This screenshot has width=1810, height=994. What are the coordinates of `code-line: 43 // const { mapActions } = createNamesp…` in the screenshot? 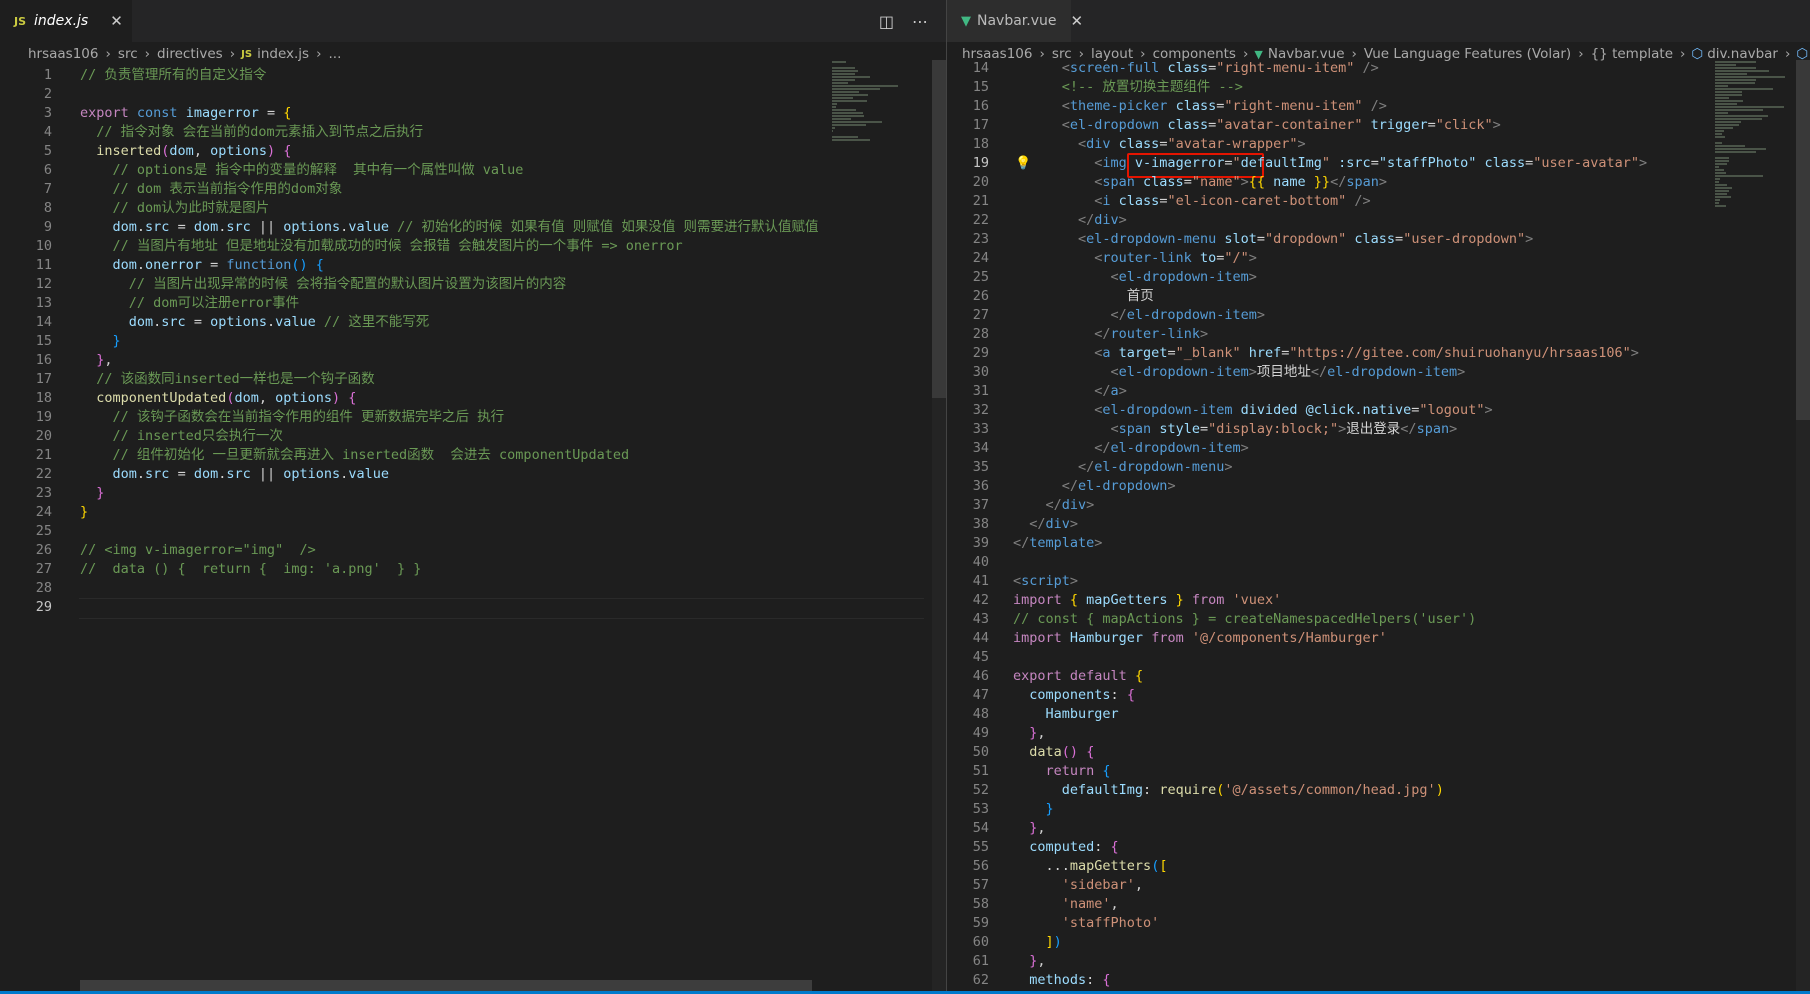 It's located at (1378, 619).